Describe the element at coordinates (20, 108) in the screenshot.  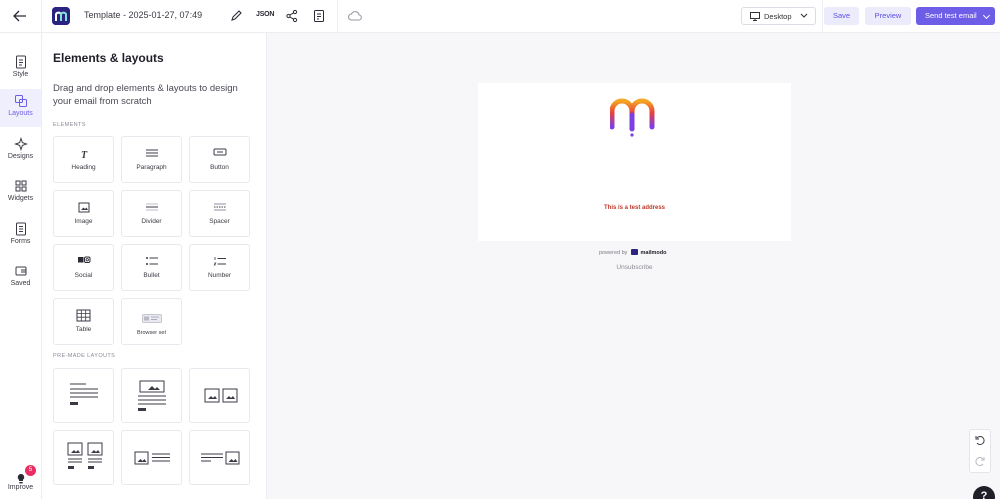
I see `rail-item-layouts: Layouts` at that location.